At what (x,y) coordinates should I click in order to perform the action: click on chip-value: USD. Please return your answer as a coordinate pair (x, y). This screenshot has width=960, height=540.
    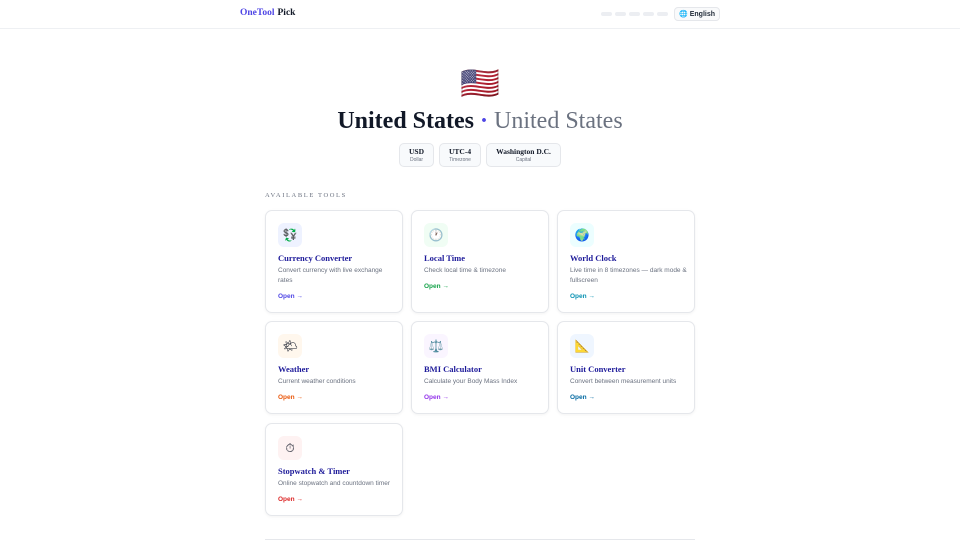
    Looking at the image, I should click on (417, 151).